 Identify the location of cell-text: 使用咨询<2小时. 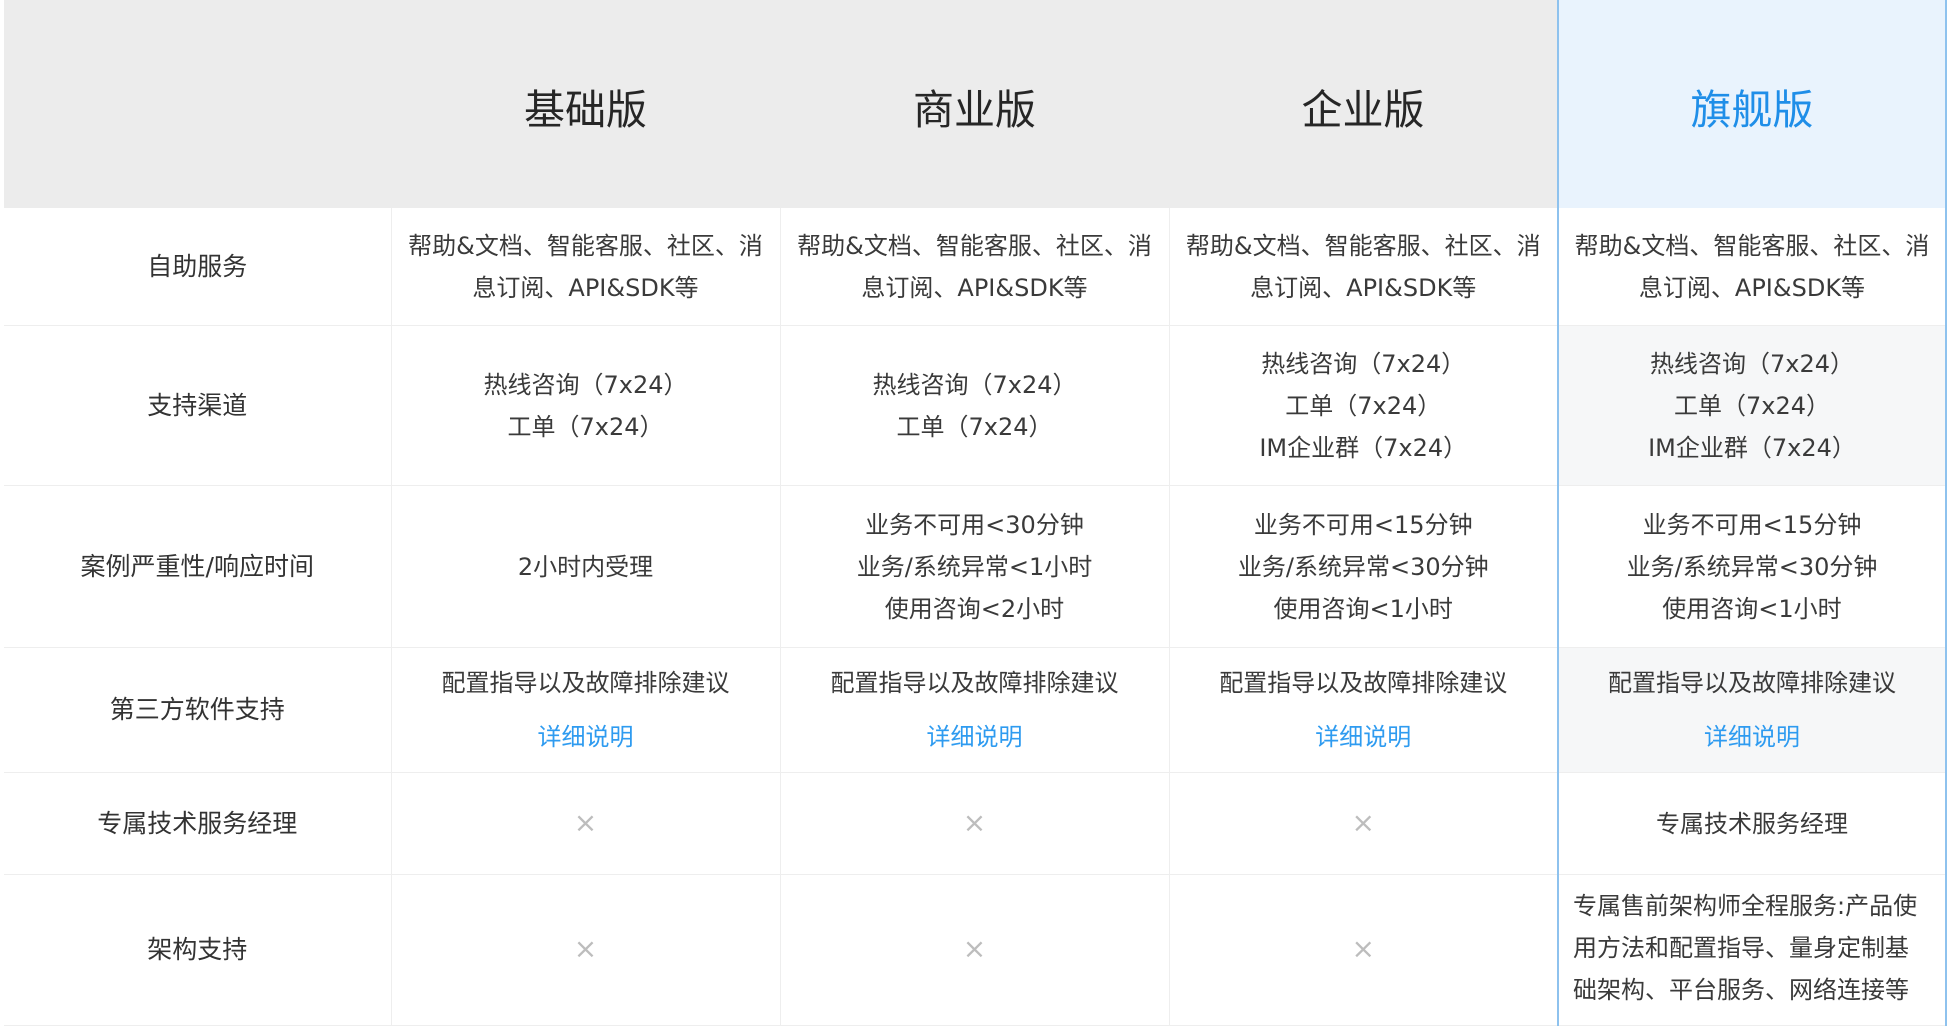
(974, 608).